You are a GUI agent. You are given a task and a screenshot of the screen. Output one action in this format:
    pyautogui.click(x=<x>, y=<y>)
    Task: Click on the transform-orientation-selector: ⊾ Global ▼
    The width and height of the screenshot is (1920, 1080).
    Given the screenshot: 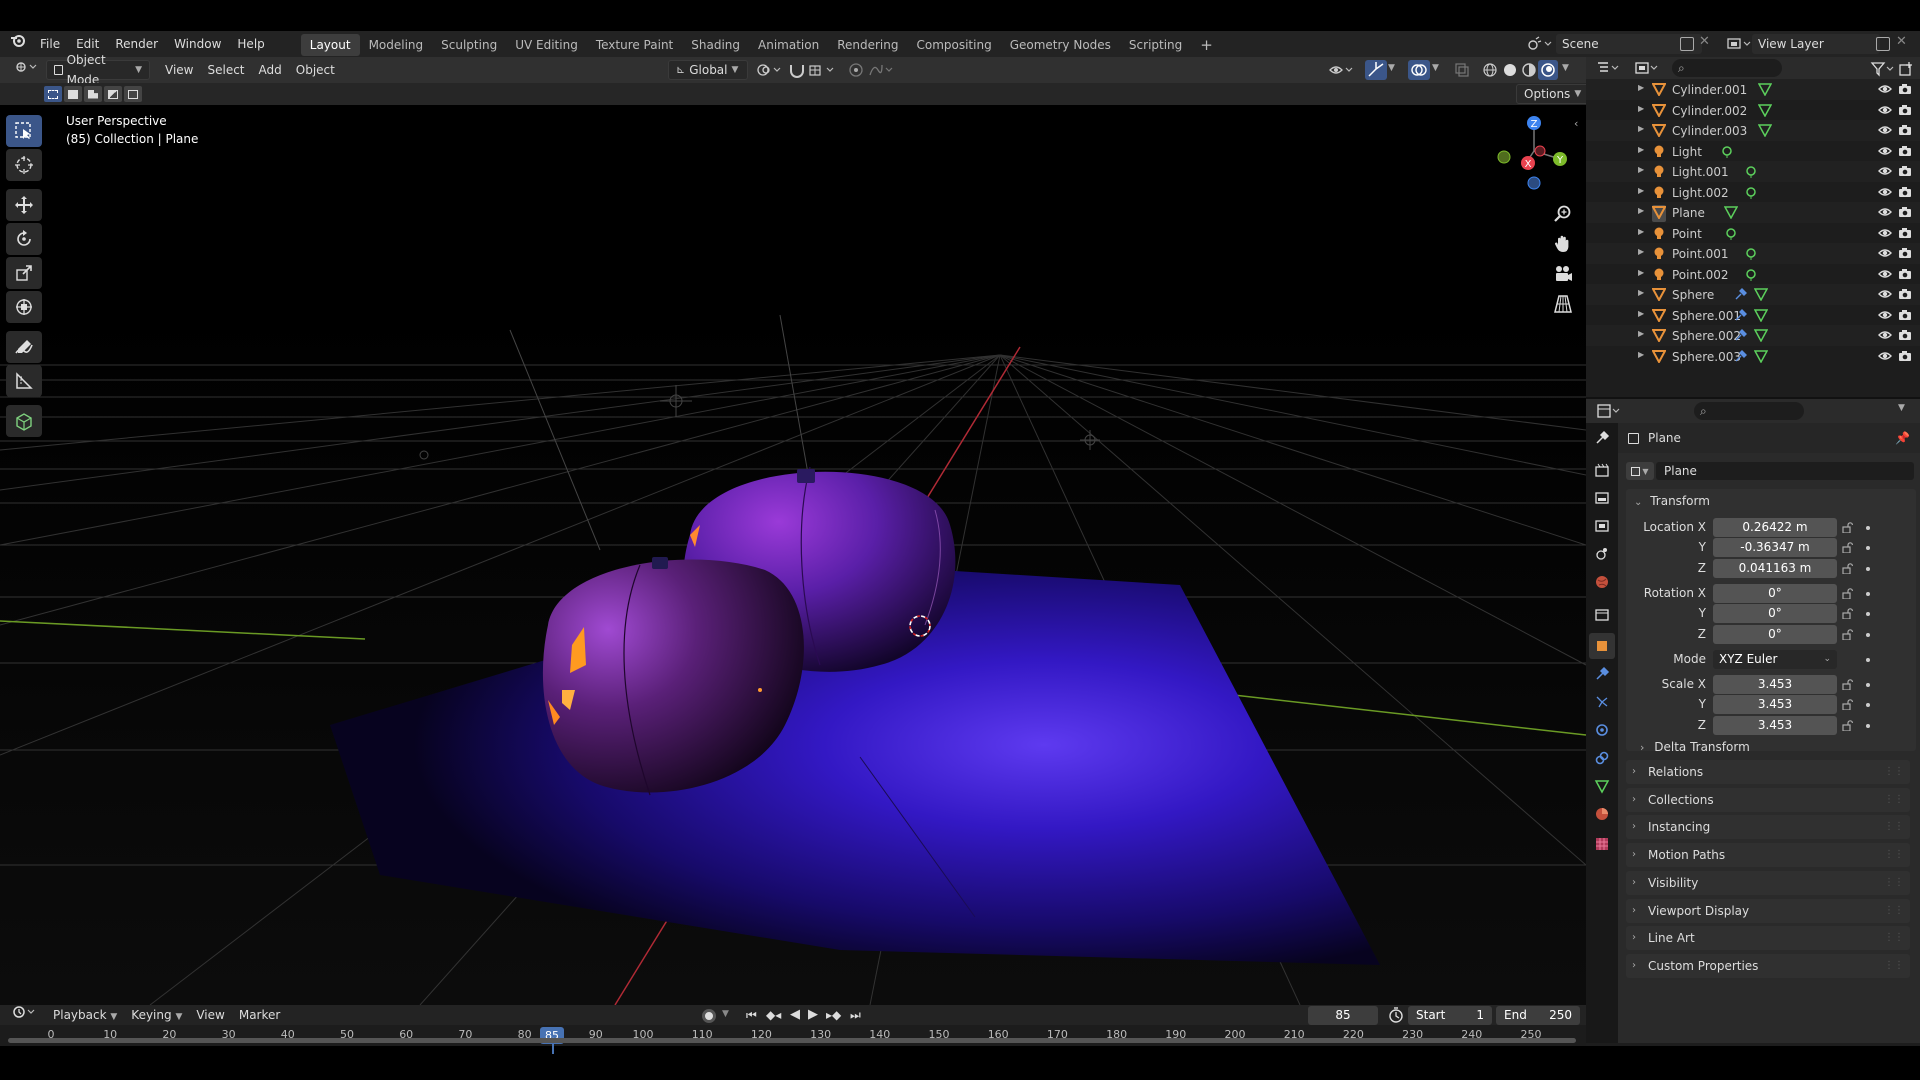 What is the action you would take?
    pyautogui.click(x=708, y=70)
    